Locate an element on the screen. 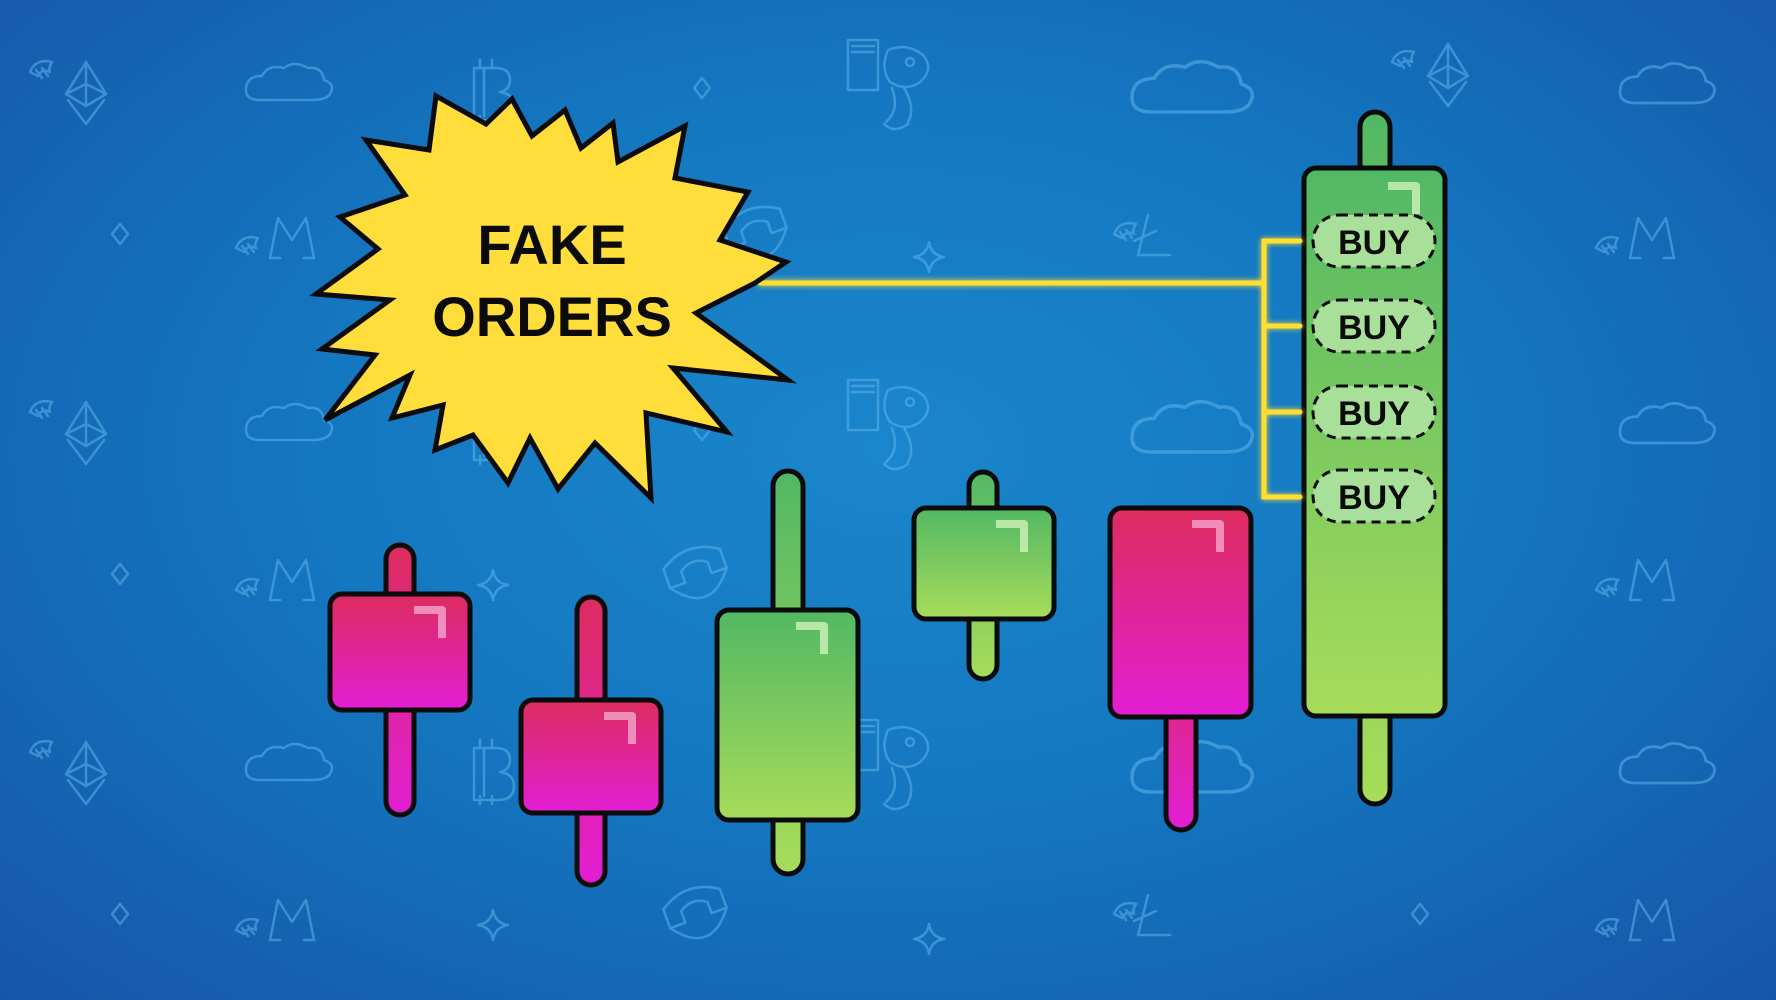  connector-bracket is located at coordinates (1030, 369).